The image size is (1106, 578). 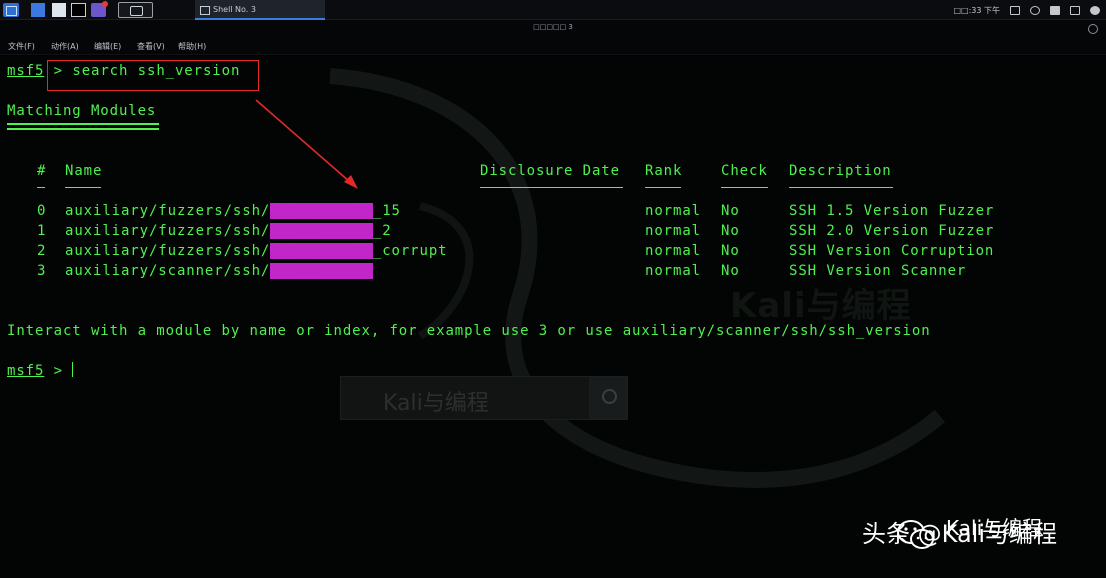 I want to click on brand-watermark: 头条 @Kali与编程, so click(x=959, y=531).